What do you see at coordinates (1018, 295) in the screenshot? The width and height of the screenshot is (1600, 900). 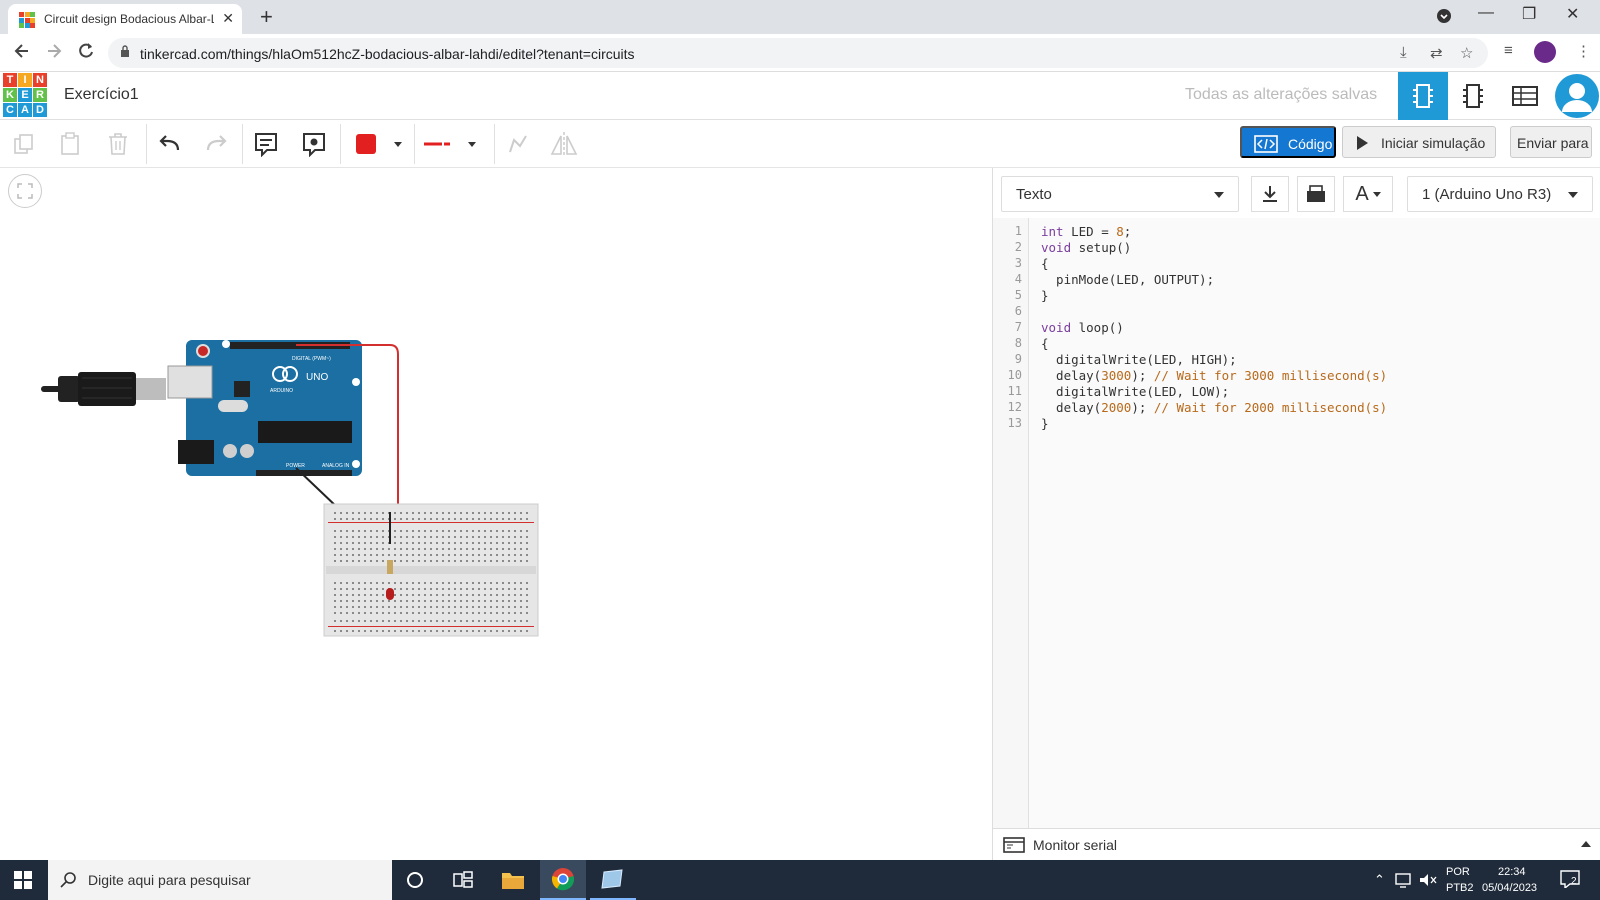 I see `line-number: 5` at bounding box center [1018, 295].